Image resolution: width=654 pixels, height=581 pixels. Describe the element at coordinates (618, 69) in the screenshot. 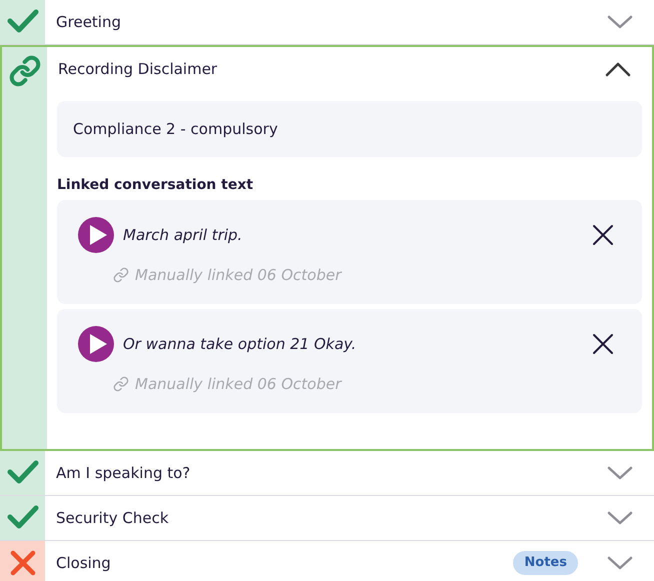

I see `chevron-up-icon` at that location.